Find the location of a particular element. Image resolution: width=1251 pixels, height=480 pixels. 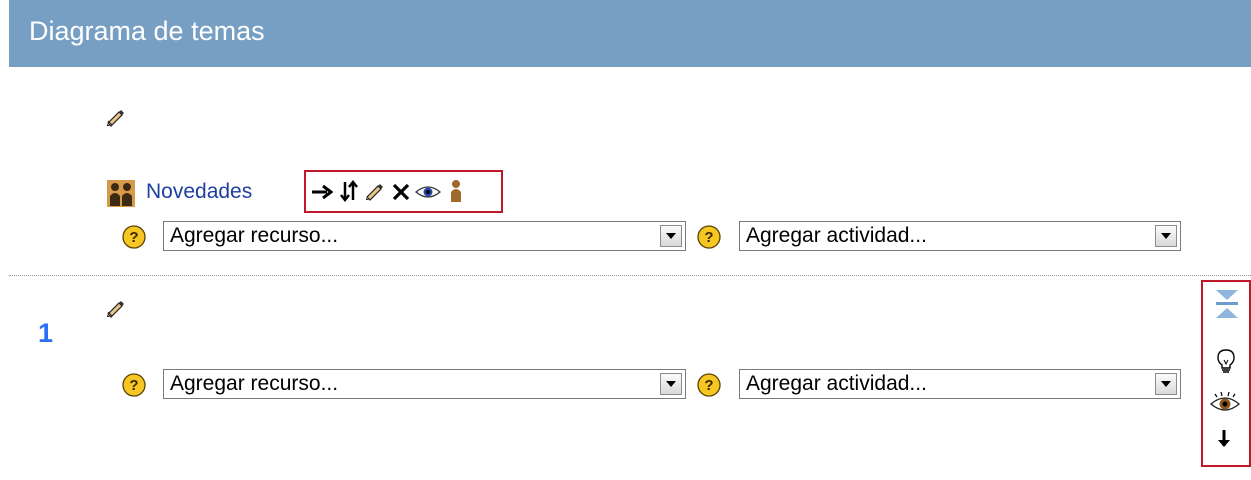

page-title: Diagrama de temas is located at coordinates (147, 31).